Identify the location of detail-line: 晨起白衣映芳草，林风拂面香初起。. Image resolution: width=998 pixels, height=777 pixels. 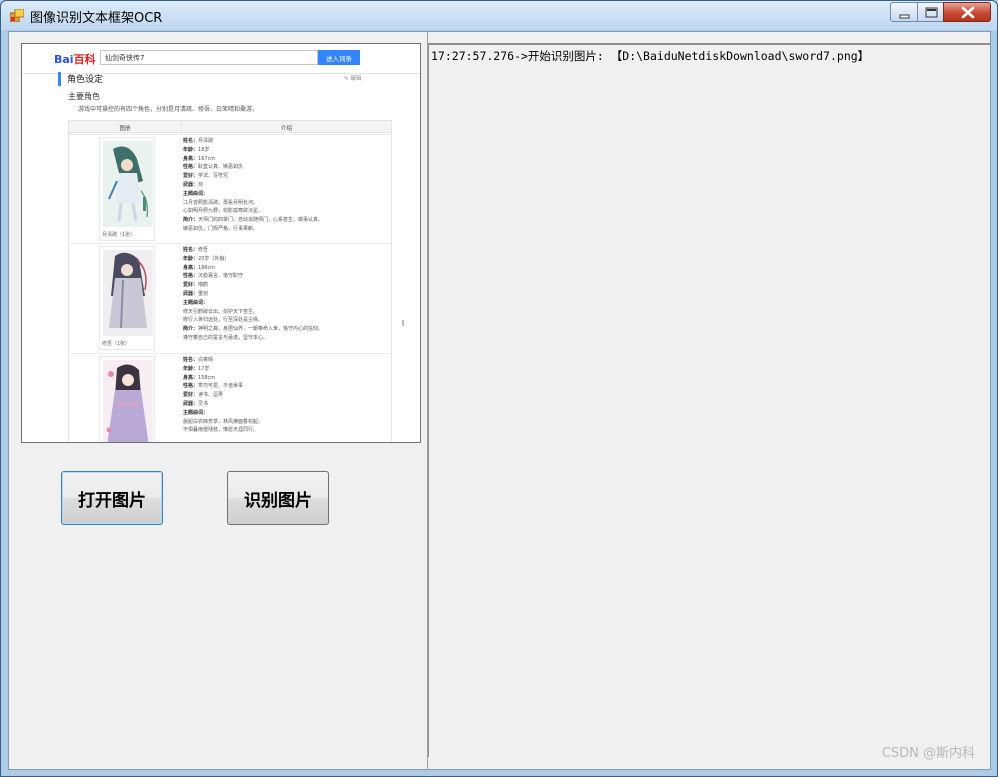
(223, 421).